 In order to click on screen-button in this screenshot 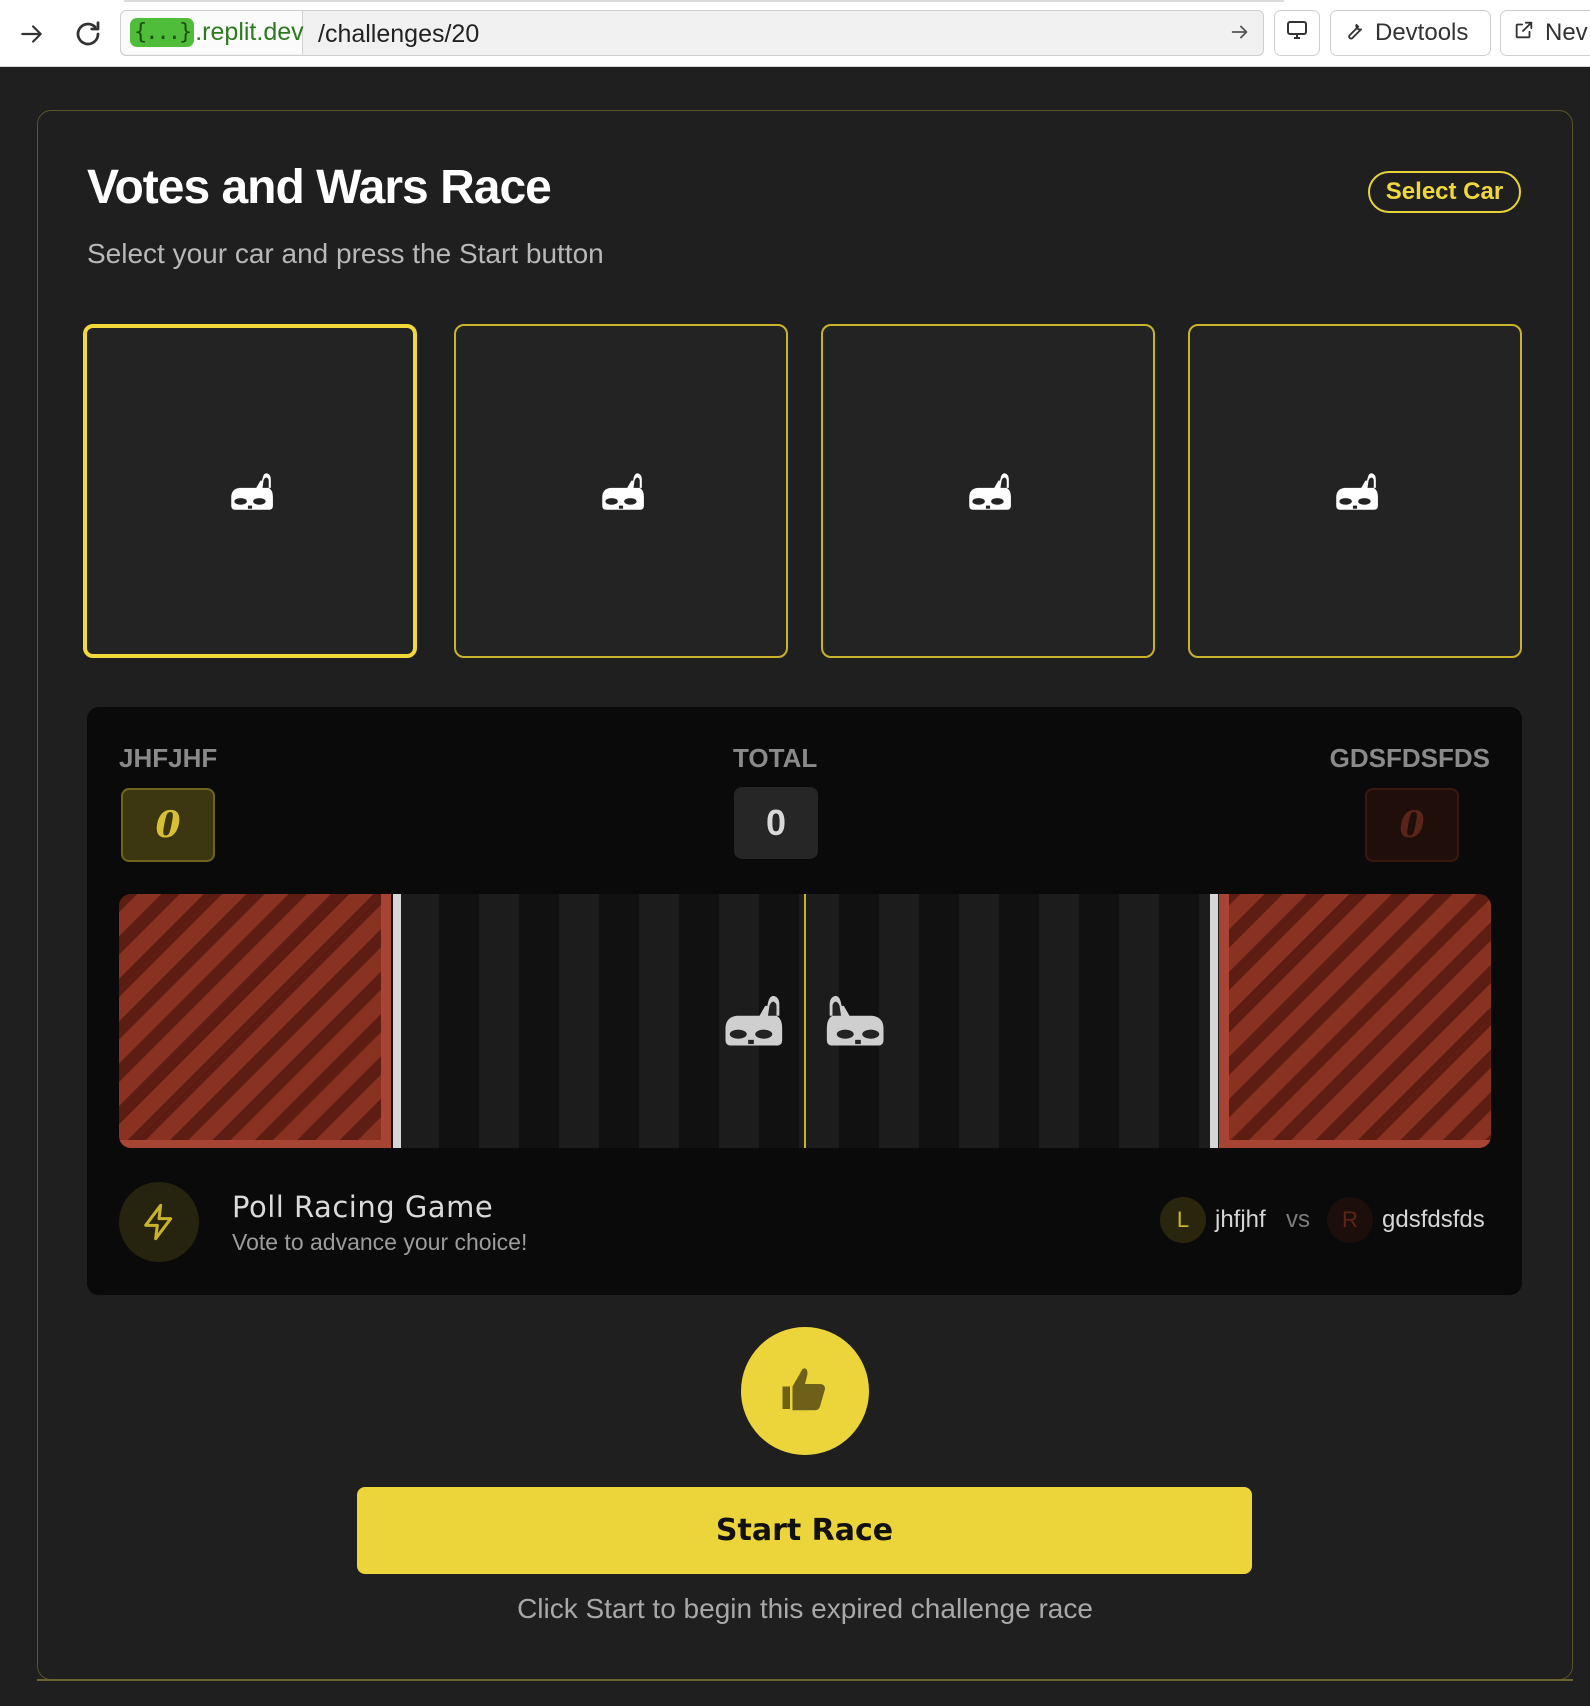, I will do `click(1297, 33)`.